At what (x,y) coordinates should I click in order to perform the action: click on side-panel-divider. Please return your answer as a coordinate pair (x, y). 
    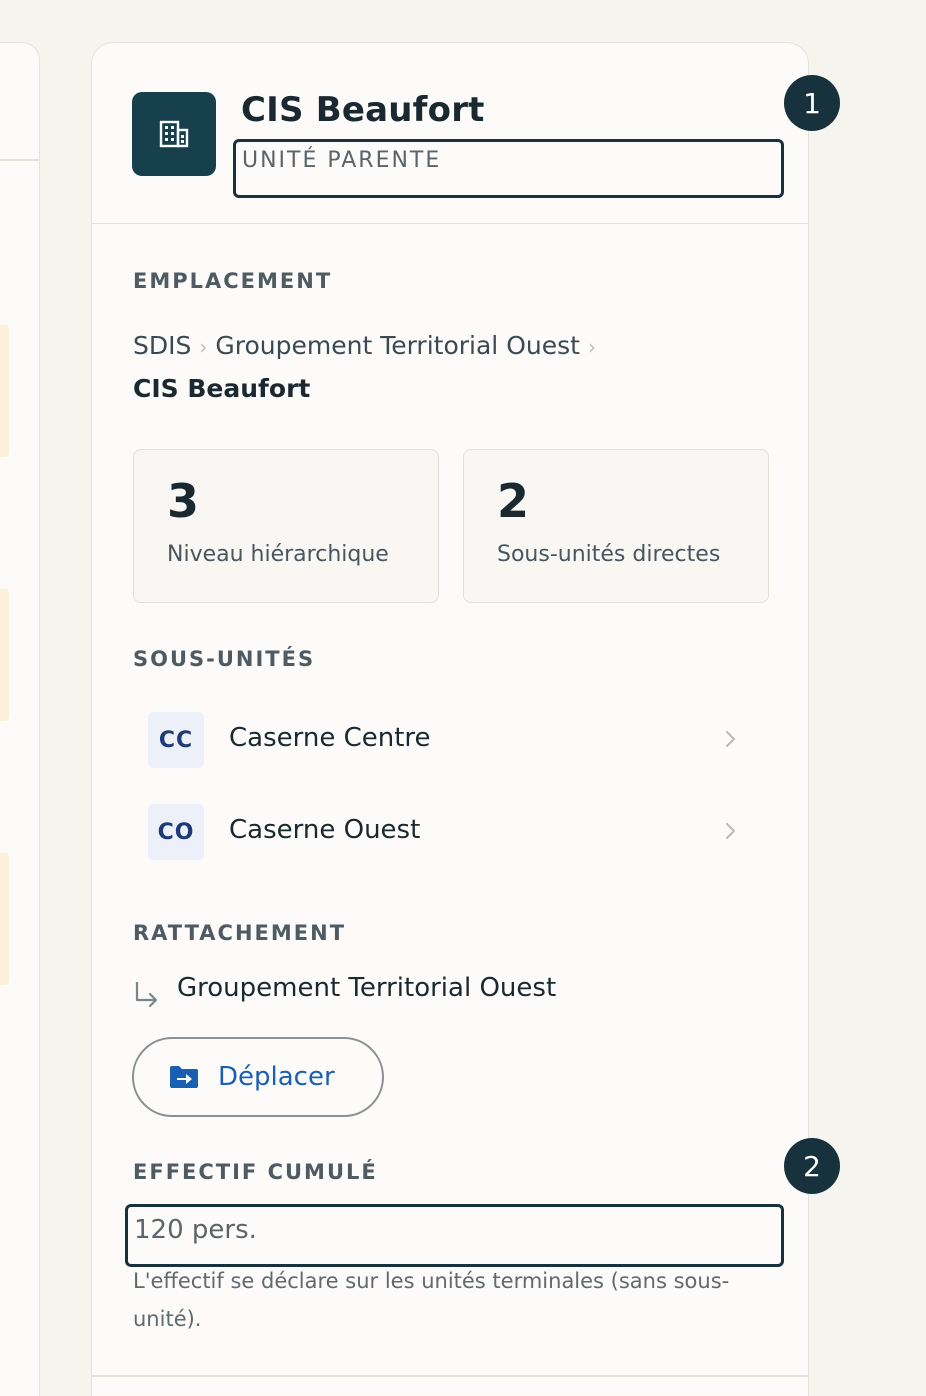
    Looking at the image, I should click on (19, 160).